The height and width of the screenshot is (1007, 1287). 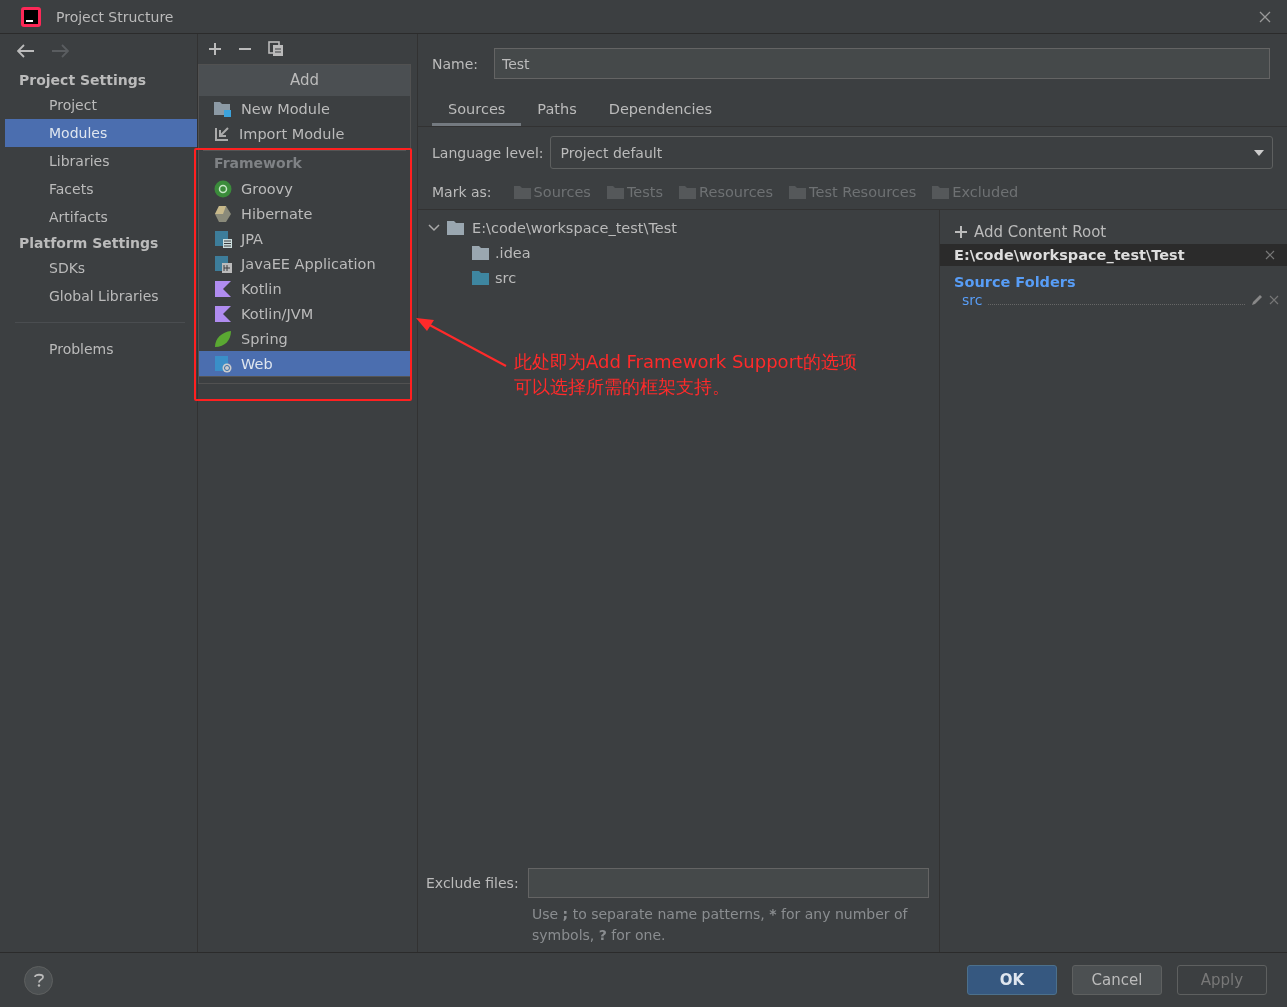 What do you see at coordinates (101, 161) in the screenshot?
I see `sidebar-item: Libraries` at bounding box center [101, 161].